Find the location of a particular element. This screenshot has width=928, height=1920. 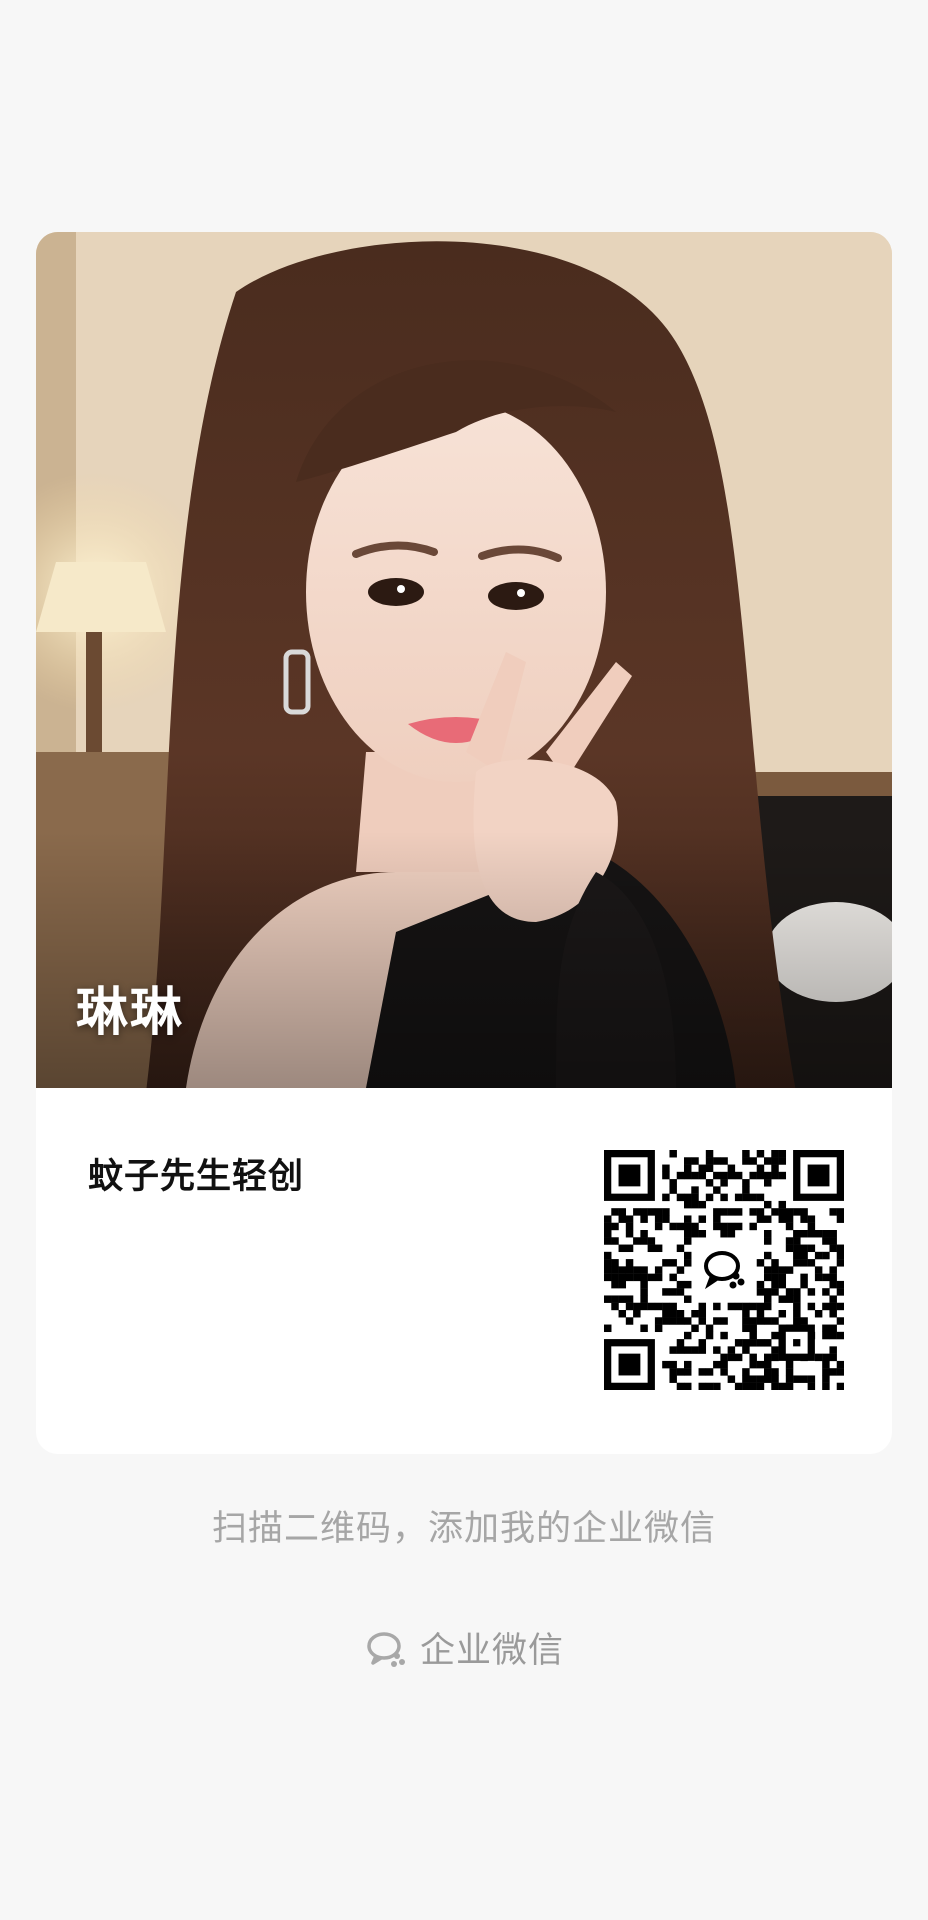

company-name: 蚊子先生轻创 is located at coordinates (196, 1177).